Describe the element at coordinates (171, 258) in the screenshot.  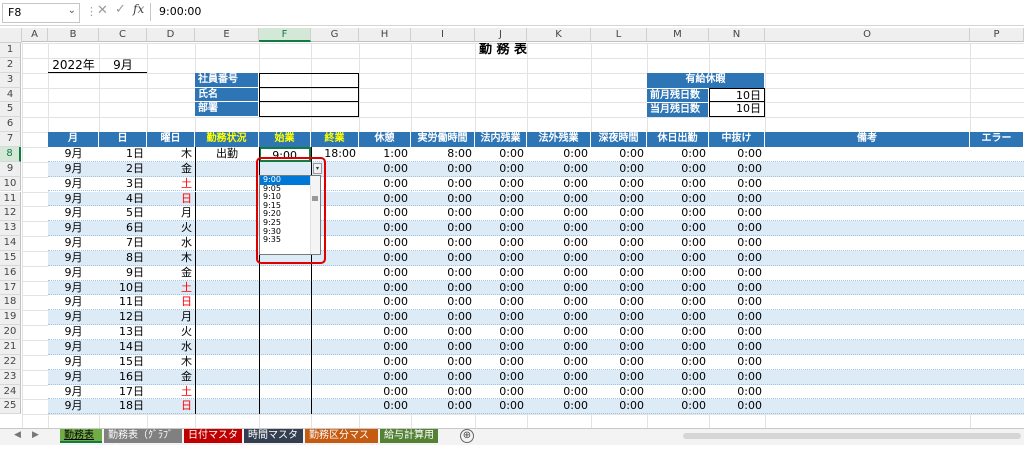
I see `weekday-value: 木` at that location.